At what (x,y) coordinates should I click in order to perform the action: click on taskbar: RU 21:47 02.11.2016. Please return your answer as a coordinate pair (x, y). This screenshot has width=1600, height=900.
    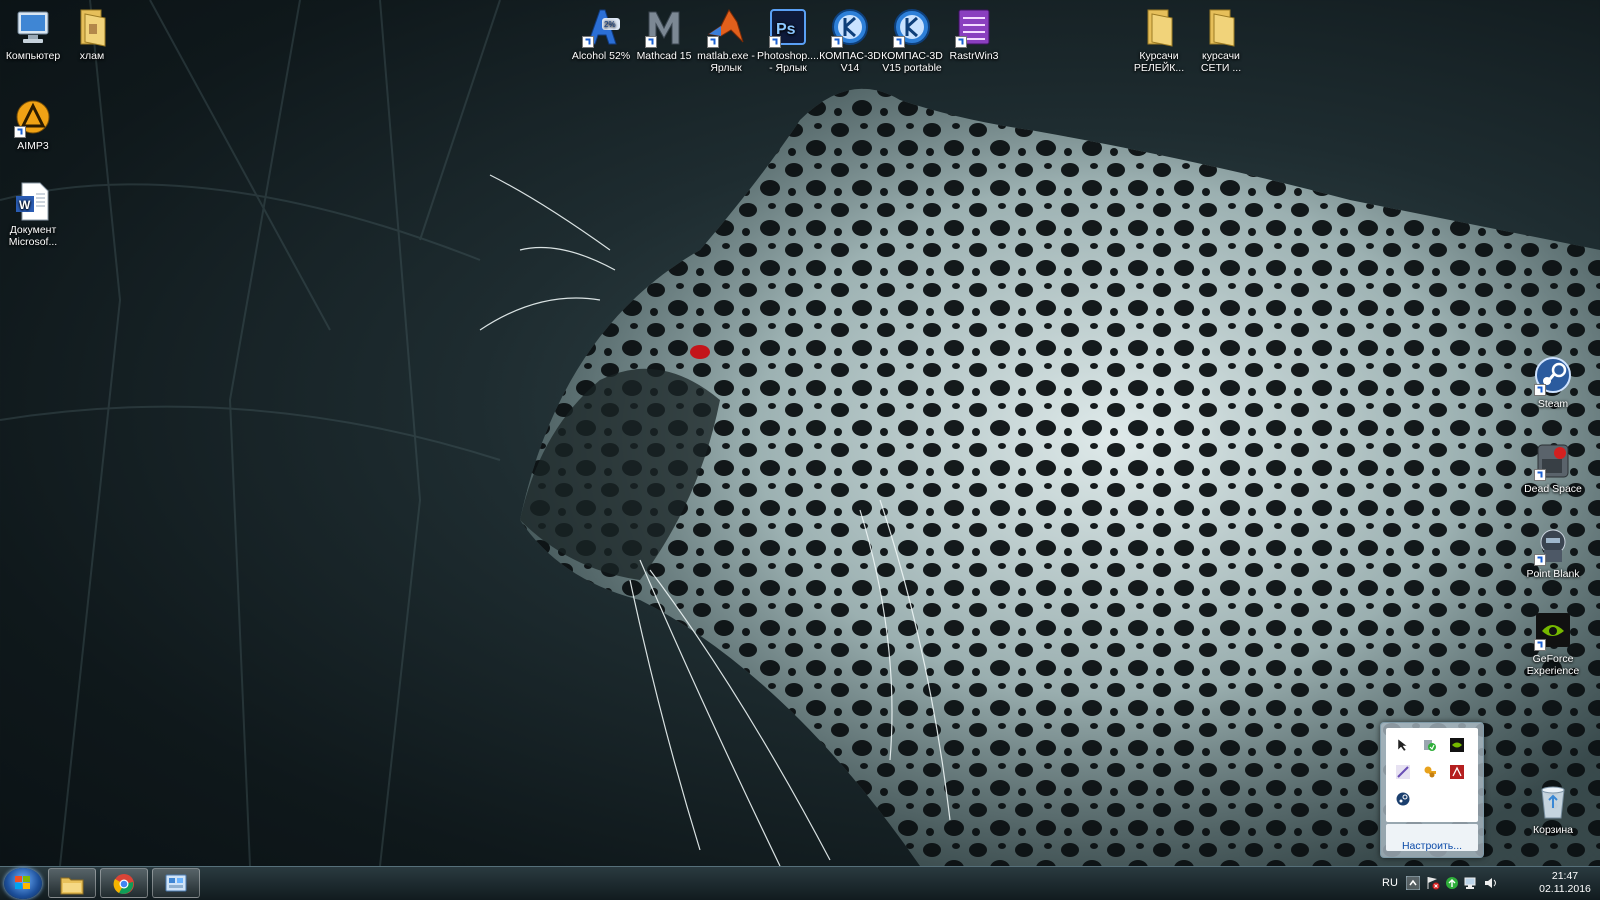
    Looking at the image, I should click on (800, 883).